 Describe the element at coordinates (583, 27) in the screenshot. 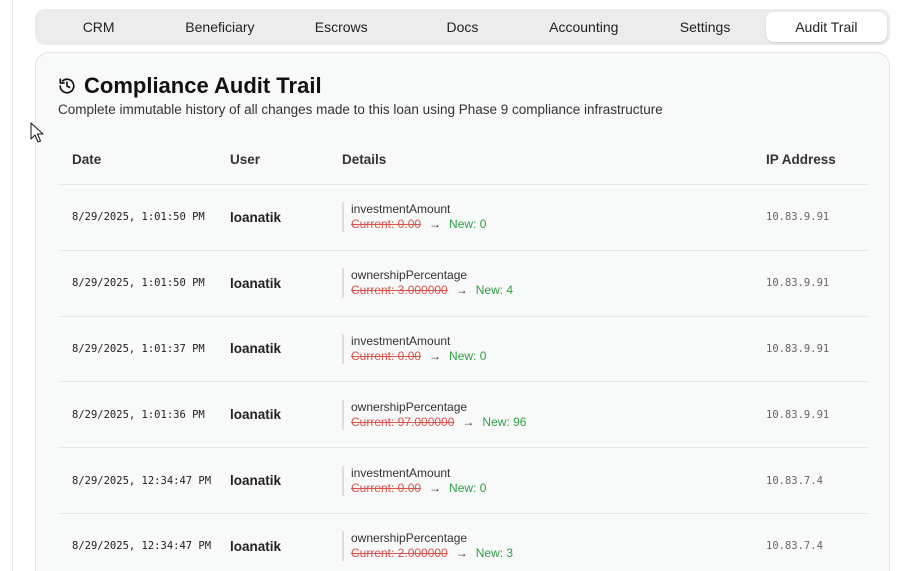

I see `tab-accounting: Accounting` at that location.